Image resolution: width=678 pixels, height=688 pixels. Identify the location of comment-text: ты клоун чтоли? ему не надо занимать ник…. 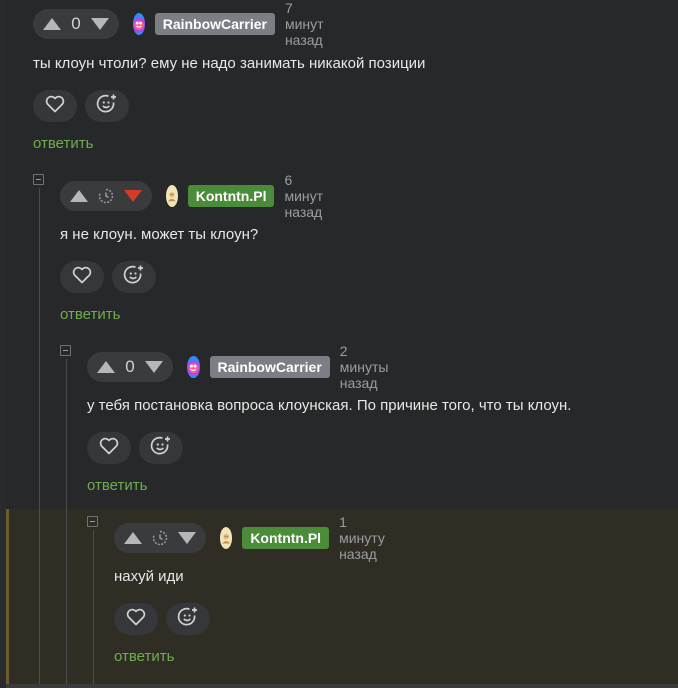
(229, 63).